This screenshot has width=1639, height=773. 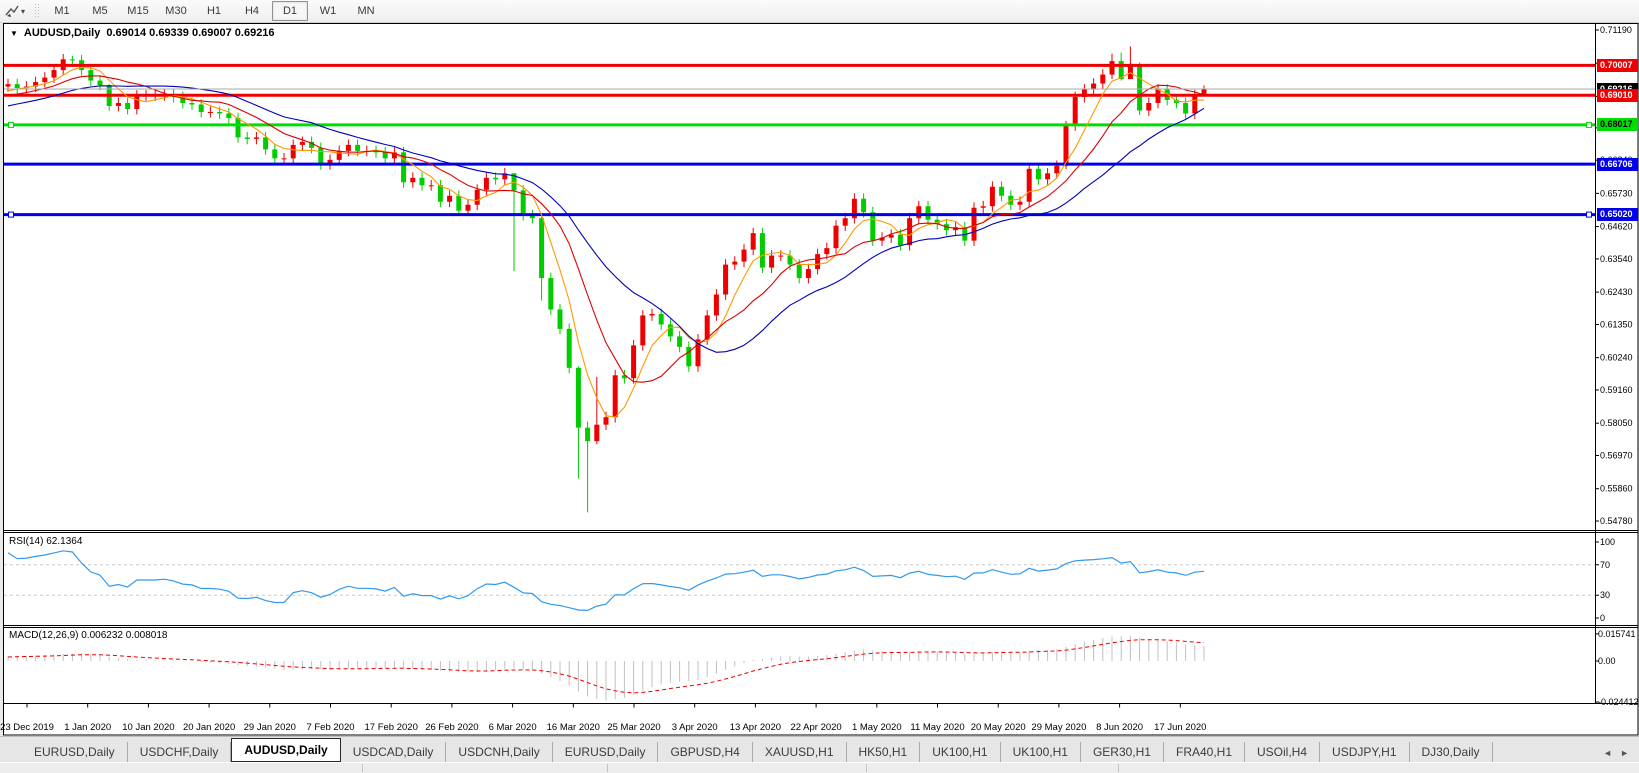 What do you see at coordinates (1205, 752) in the screenshot?
I see `chart-tab-FRA40-H1: FRA40,H1` at bounding box center [1205, 752].